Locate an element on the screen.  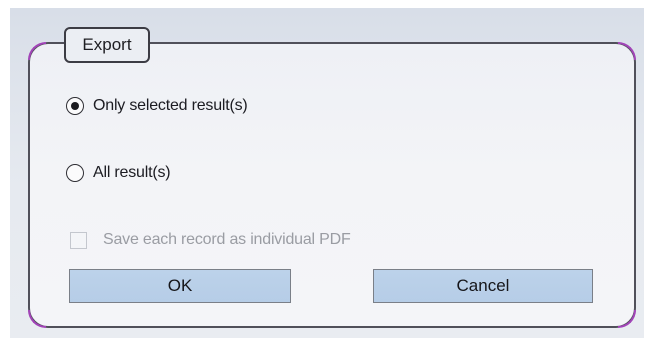
radio-unselected-icon is located at coordinates (75, 173).